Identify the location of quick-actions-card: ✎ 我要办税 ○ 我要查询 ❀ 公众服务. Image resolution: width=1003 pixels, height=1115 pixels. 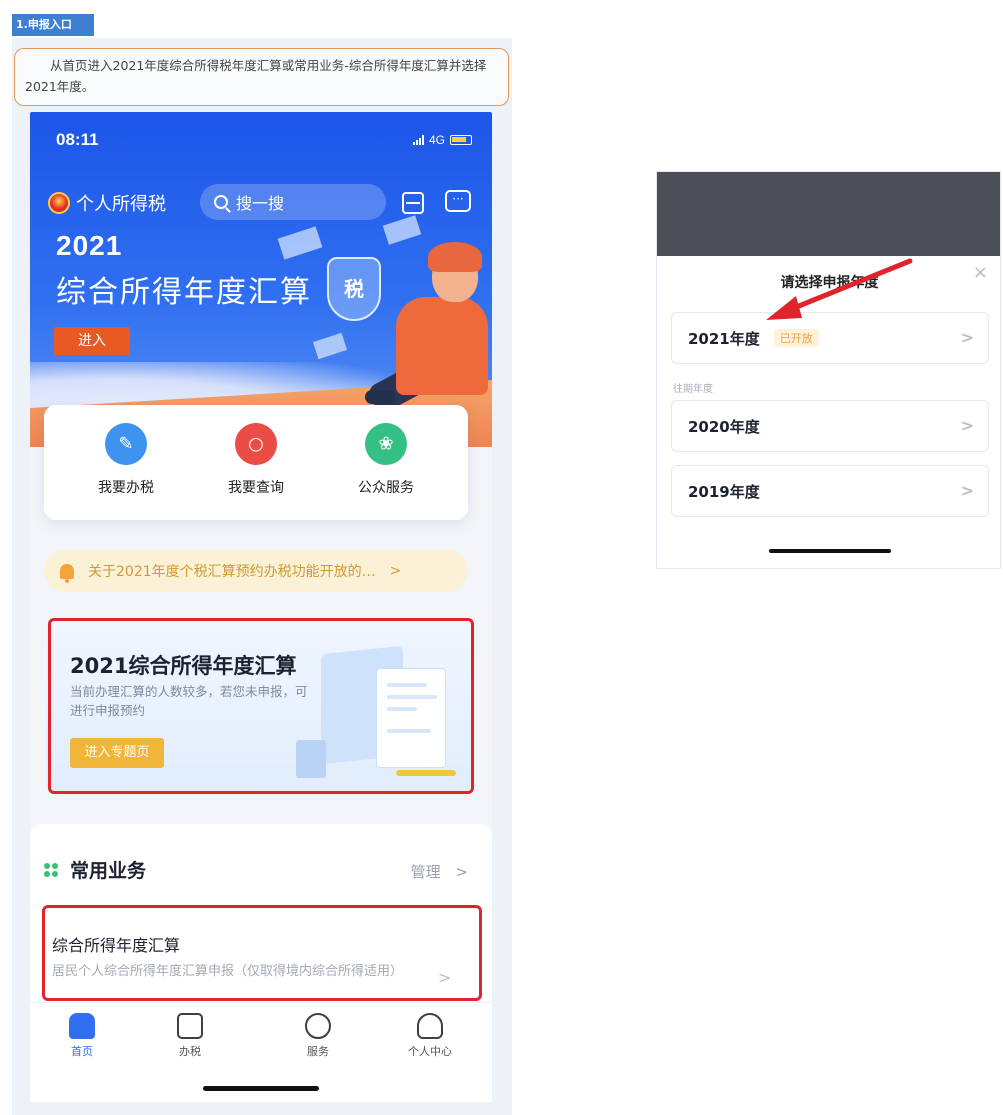
(256, 462).